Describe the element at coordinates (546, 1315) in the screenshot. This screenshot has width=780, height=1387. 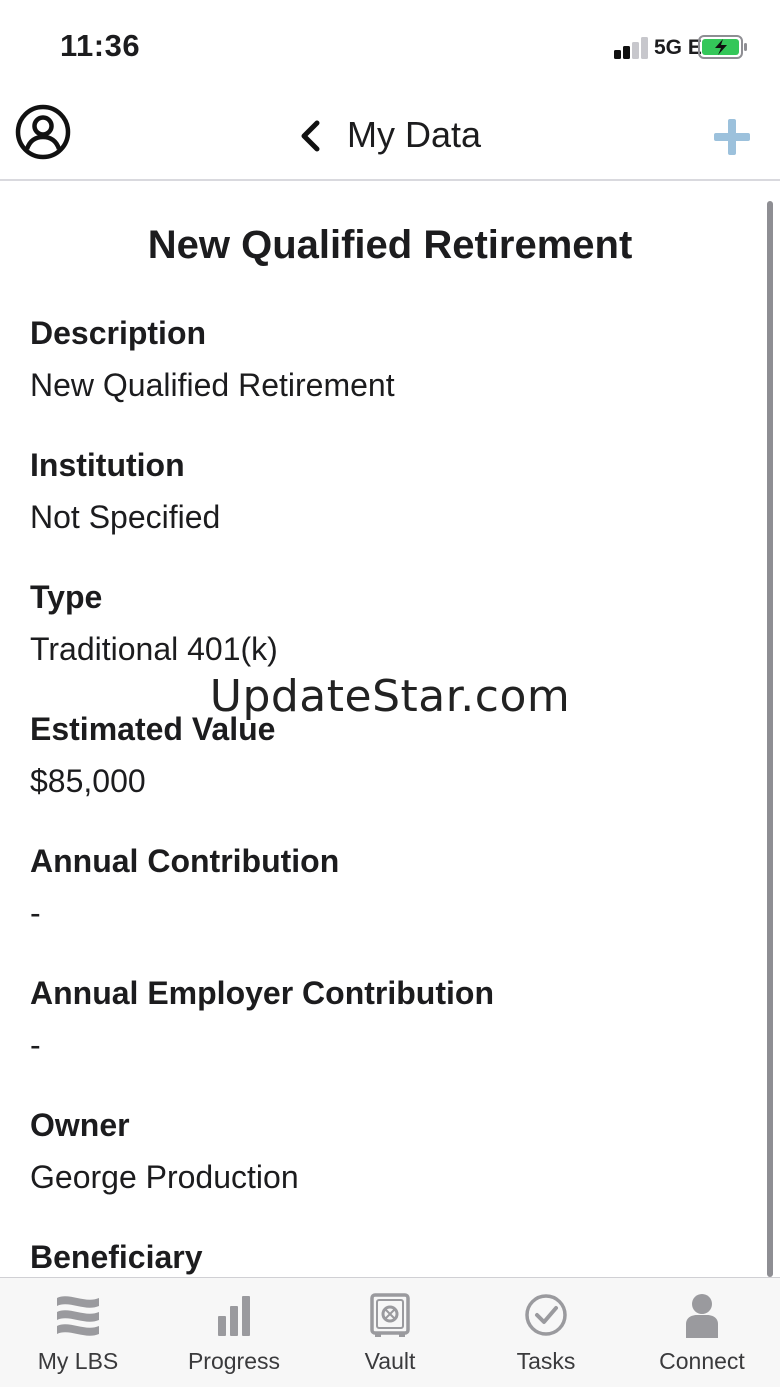
I see `check-circle-icon` at that location.